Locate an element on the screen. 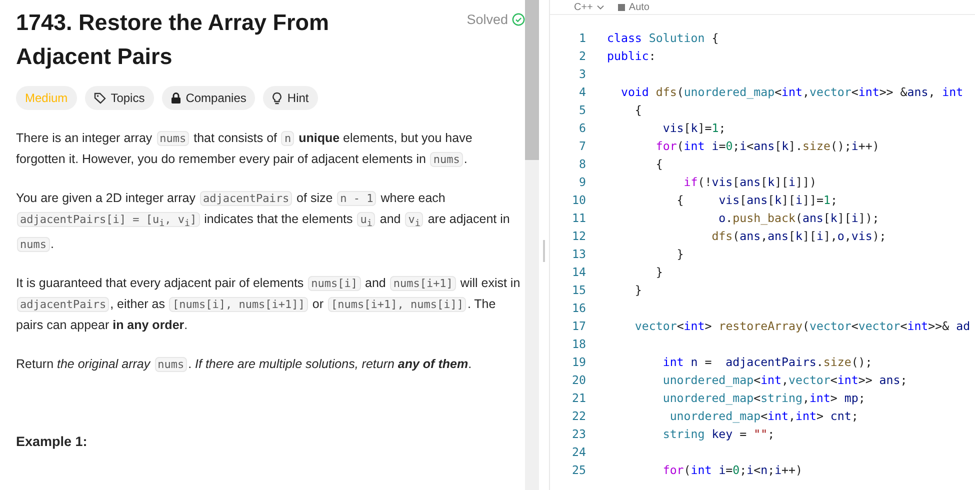 Image resolution: width=975 pixels, height=490 pixels. lock-icon is located at coordinates (175, 98).